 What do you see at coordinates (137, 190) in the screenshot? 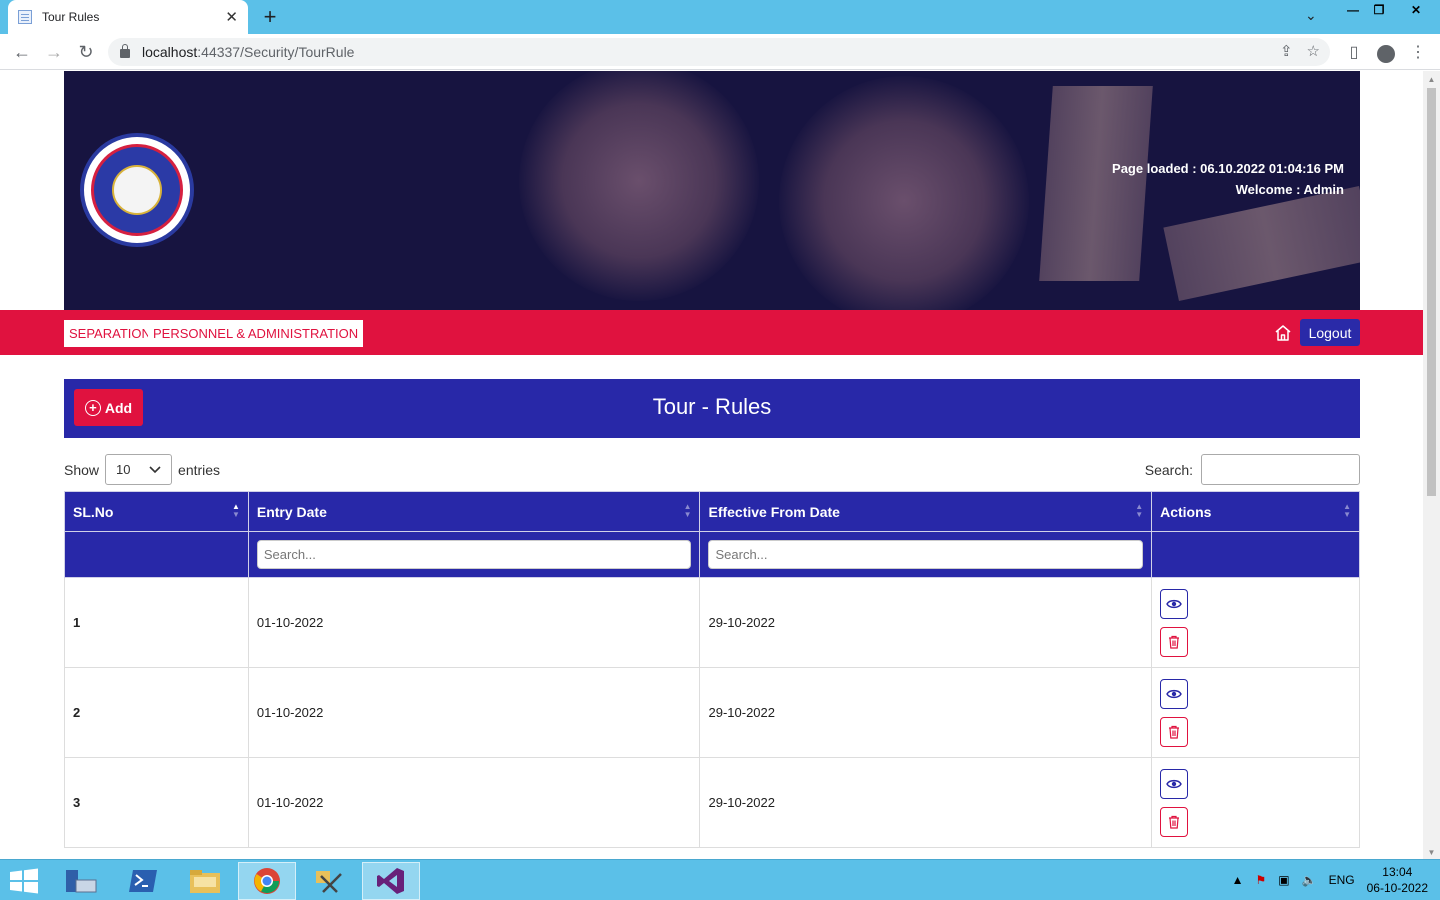
I see `organization-logo` at bounding box center [137, 190].